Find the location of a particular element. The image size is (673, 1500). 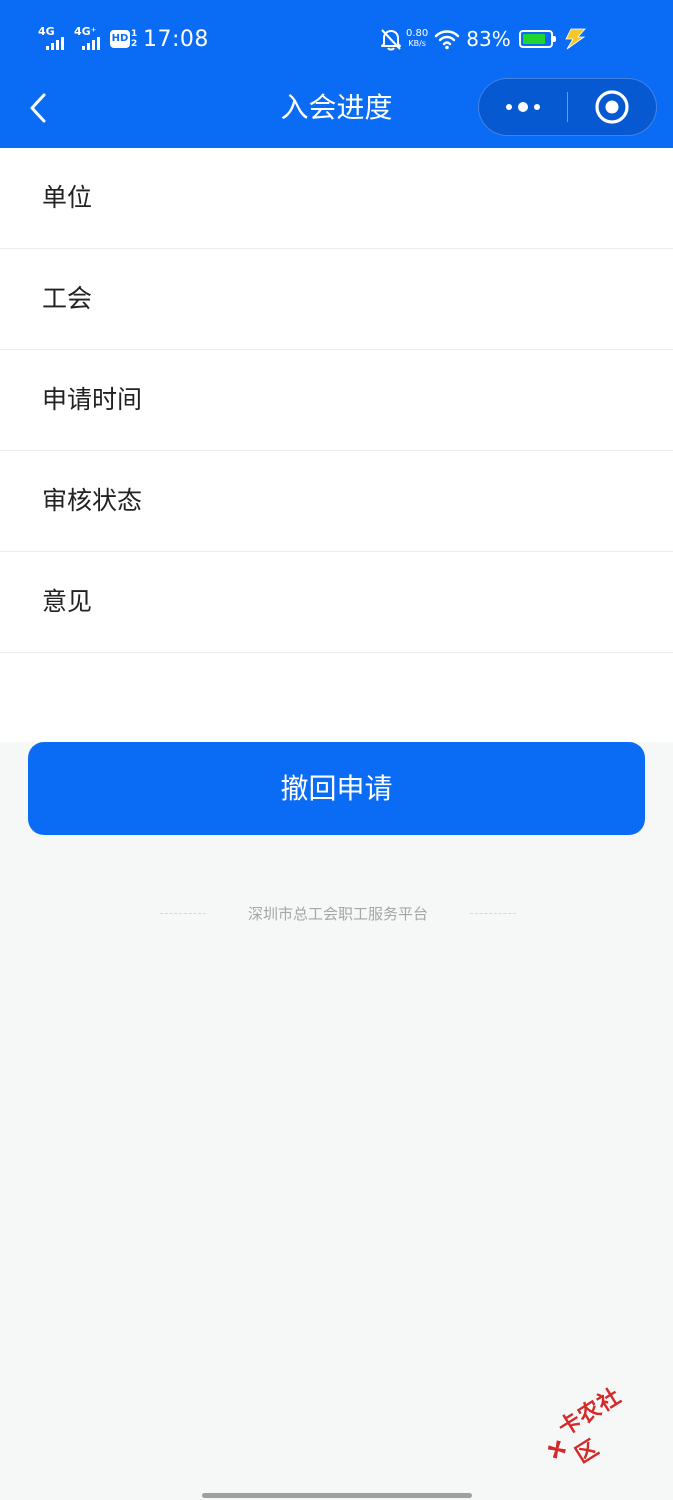

signal-4g-plus-icon: 4G⁺ is located at coordinates (89, 39).